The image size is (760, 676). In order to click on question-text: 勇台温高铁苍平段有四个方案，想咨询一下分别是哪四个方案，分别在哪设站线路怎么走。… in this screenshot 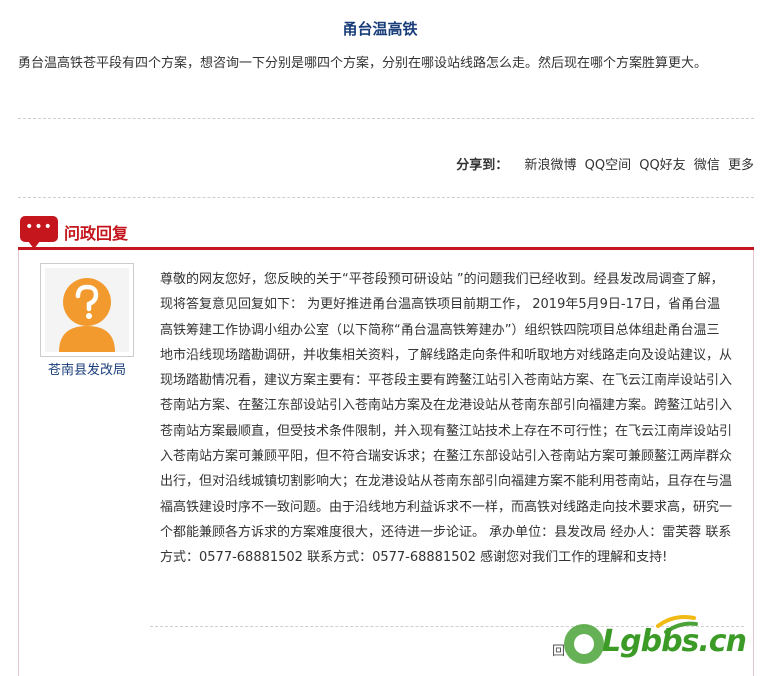, I will do `click(363, 63)`.